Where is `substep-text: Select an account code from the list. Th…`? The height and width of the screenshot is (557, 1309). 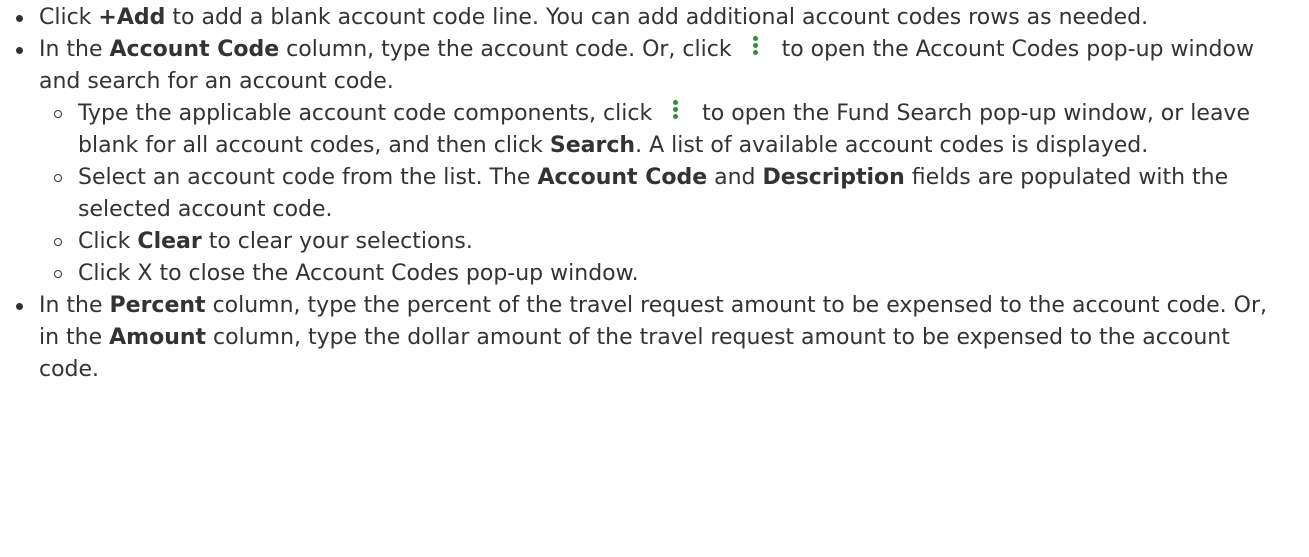 substep-text: Select an account code from the list. Th… is located at coordinates (308, 177).